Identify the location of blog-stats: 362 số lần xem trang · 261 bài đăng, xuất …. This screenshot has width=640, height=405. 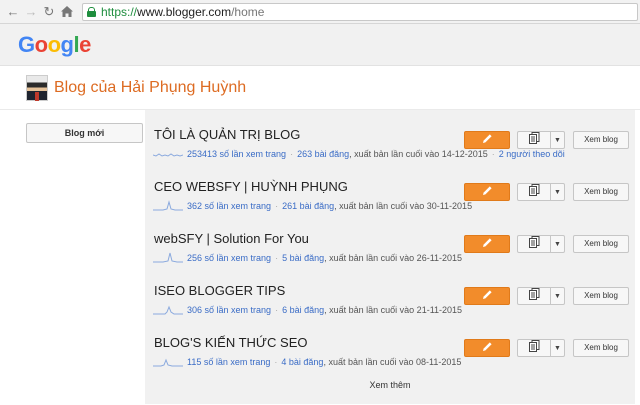
(330, 206).